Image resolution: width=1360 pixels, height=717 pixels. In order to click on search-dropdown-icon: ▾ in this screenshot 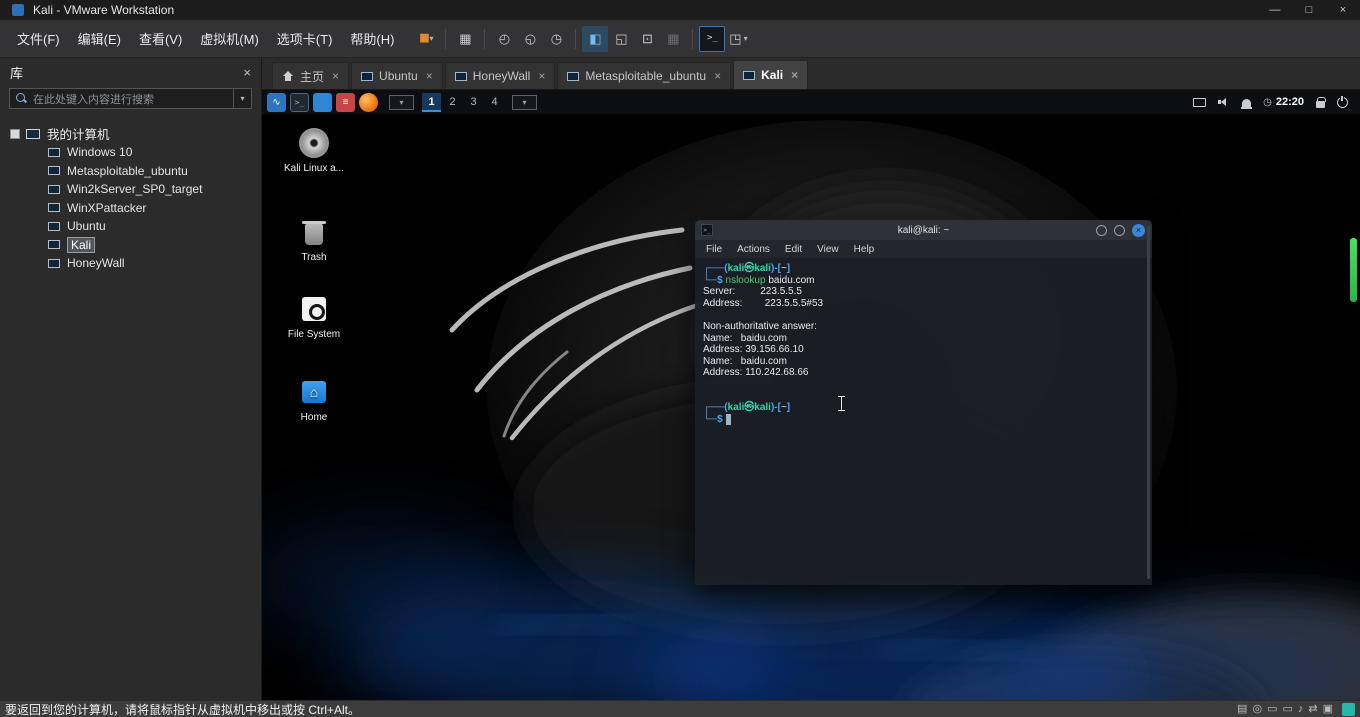, I will do `click(242, 98)`.